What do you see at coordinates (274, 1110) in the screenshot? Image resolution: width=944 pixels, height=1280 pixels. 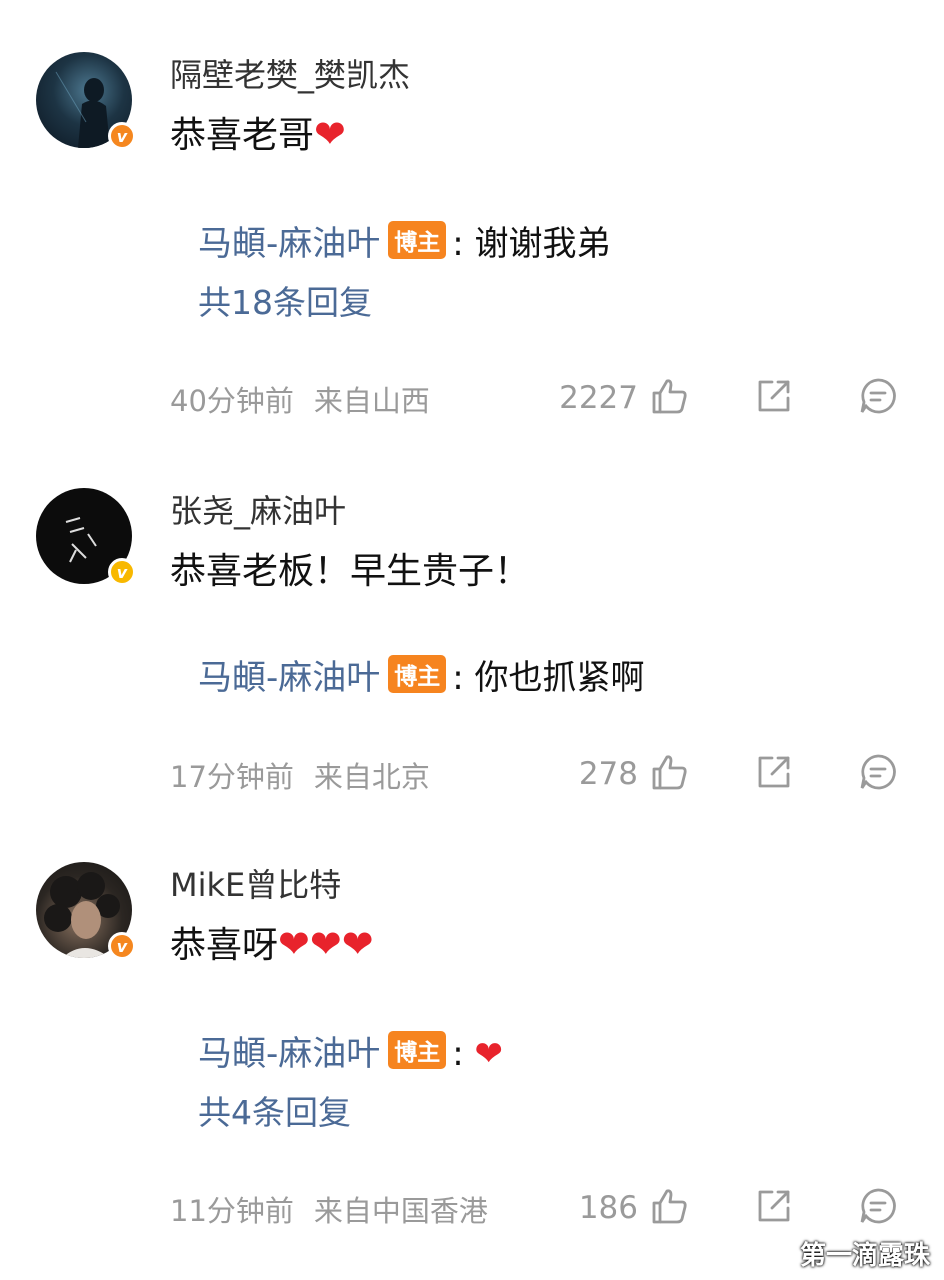 I see `more-replies-link: 共4条回复` at bounding box center [274, 1110].